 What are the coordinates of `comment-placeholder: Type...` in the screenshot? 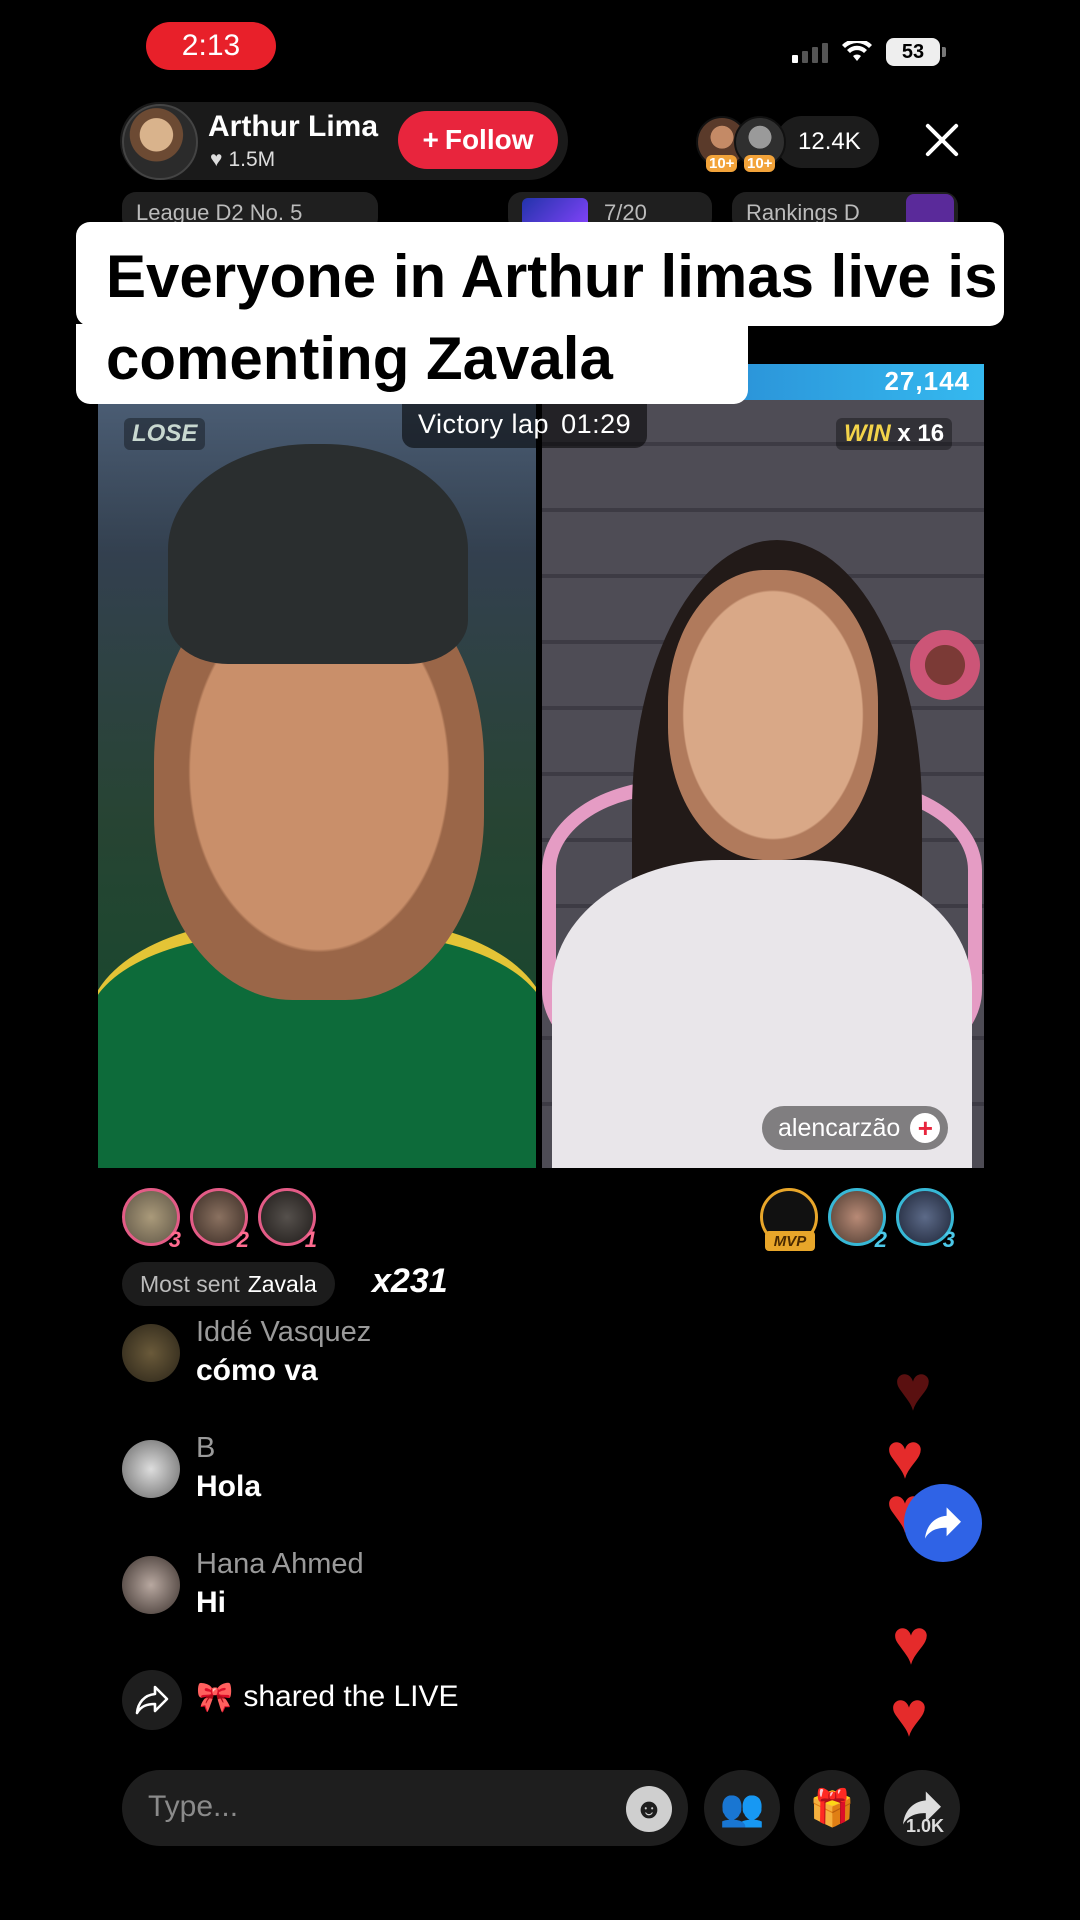 It's located at (193, 1806).